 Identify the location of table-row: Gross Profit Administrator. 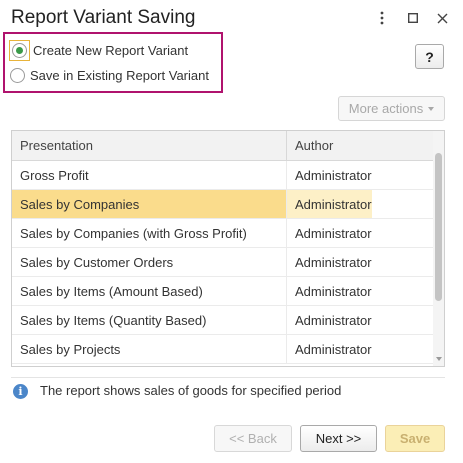
(222, 175).